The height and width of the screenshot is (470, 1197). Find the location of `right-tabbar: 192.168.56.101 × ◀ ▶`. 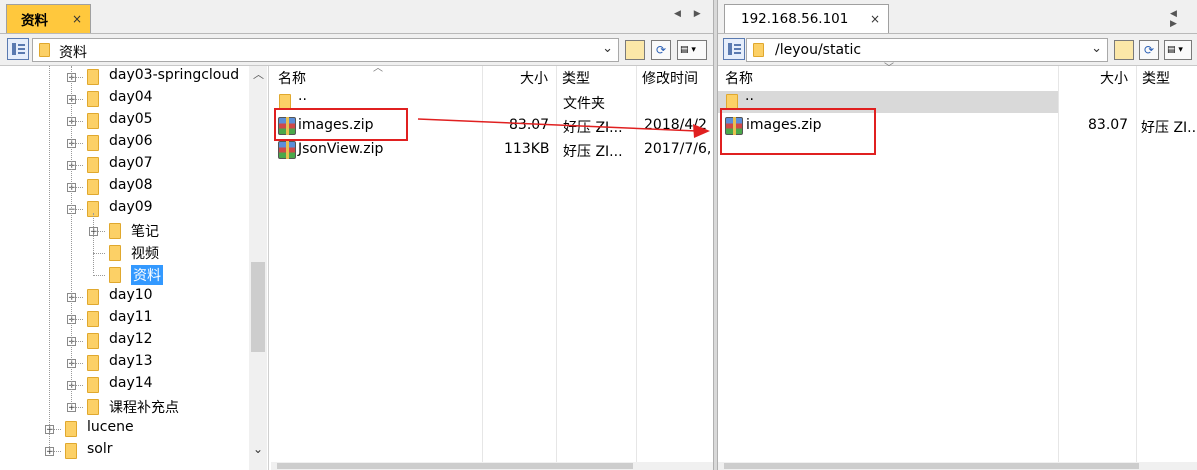

right-tabbar: 192.168.56.101 × ◀ ▶ is located at coordinates (957, 17).